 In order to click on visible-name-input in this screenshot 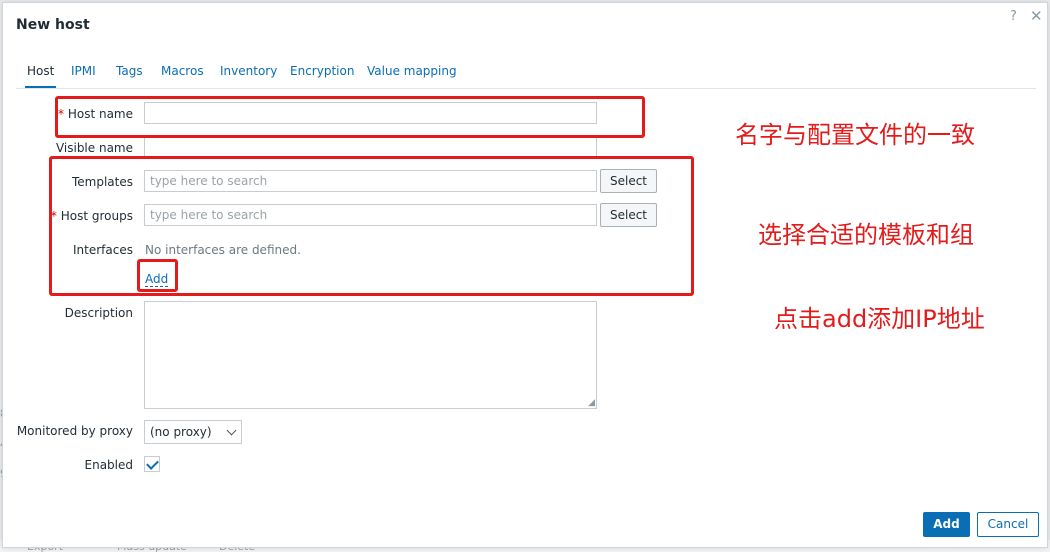, I will do `click(370, 147)`.